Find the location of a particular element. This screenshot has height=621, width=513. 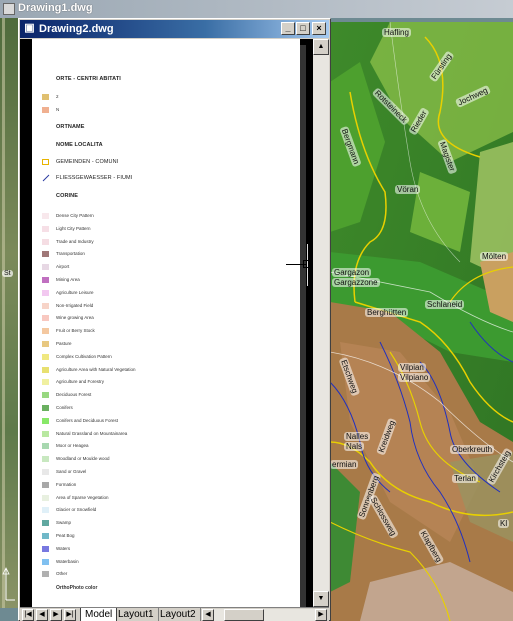

legend-footer: OrthoPhoto color is located at coordinates (77, 588).